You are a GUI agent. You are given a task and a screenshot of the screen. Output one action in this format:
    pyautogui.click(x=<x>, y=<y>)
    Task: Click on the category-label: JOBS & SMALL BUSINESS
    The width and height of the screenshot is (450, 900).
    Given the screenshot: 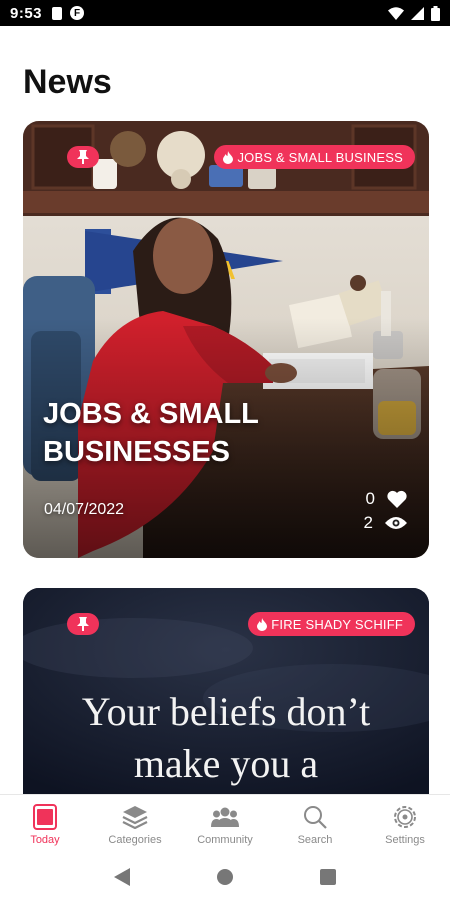 What is the action you would take?
    pyautogui.click(x=320, y=157)
    